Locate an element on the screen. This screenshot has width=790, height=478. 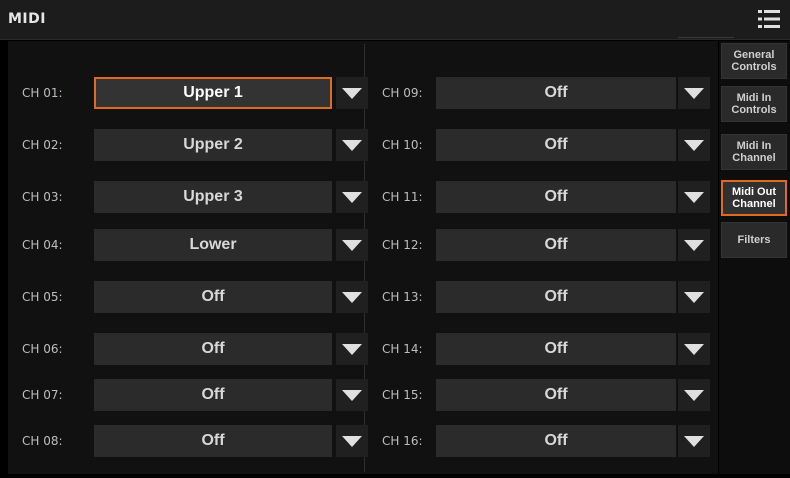
tab-midi-in-controls: Midi In Controls is located at coordinates (754, 104).